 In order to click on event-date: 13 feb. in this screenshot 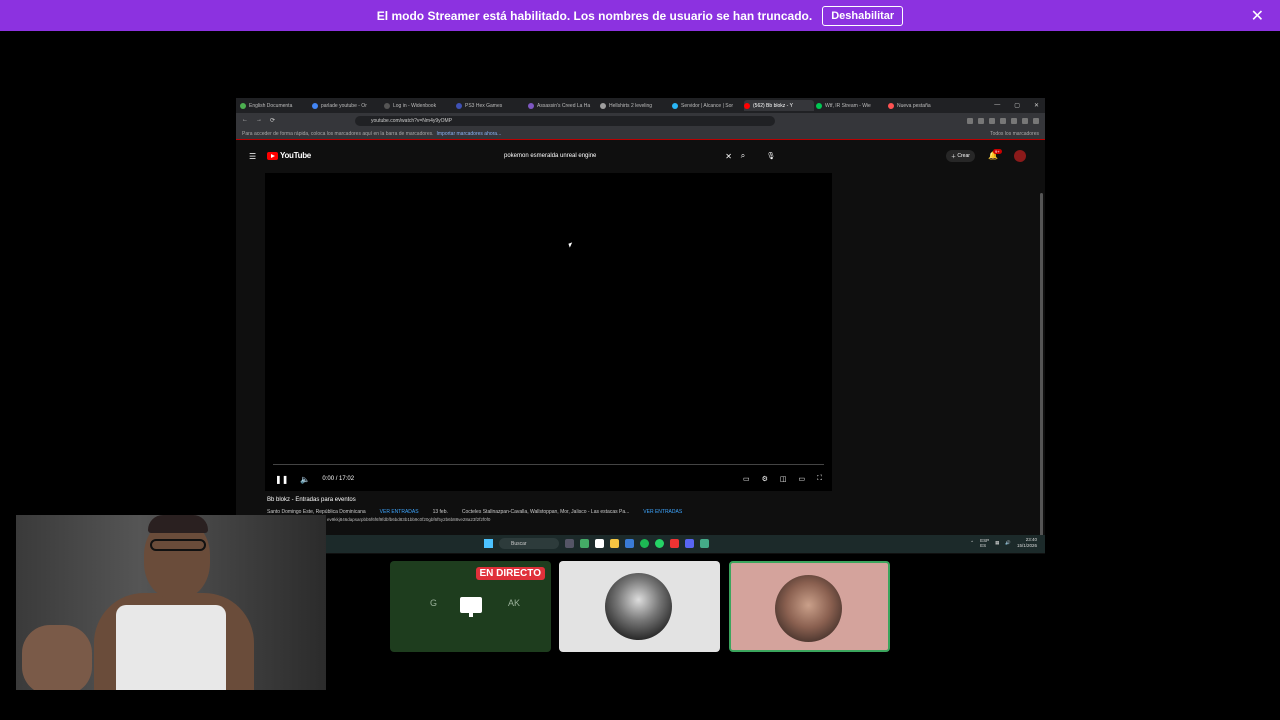, I will do `click(440, 512)`.